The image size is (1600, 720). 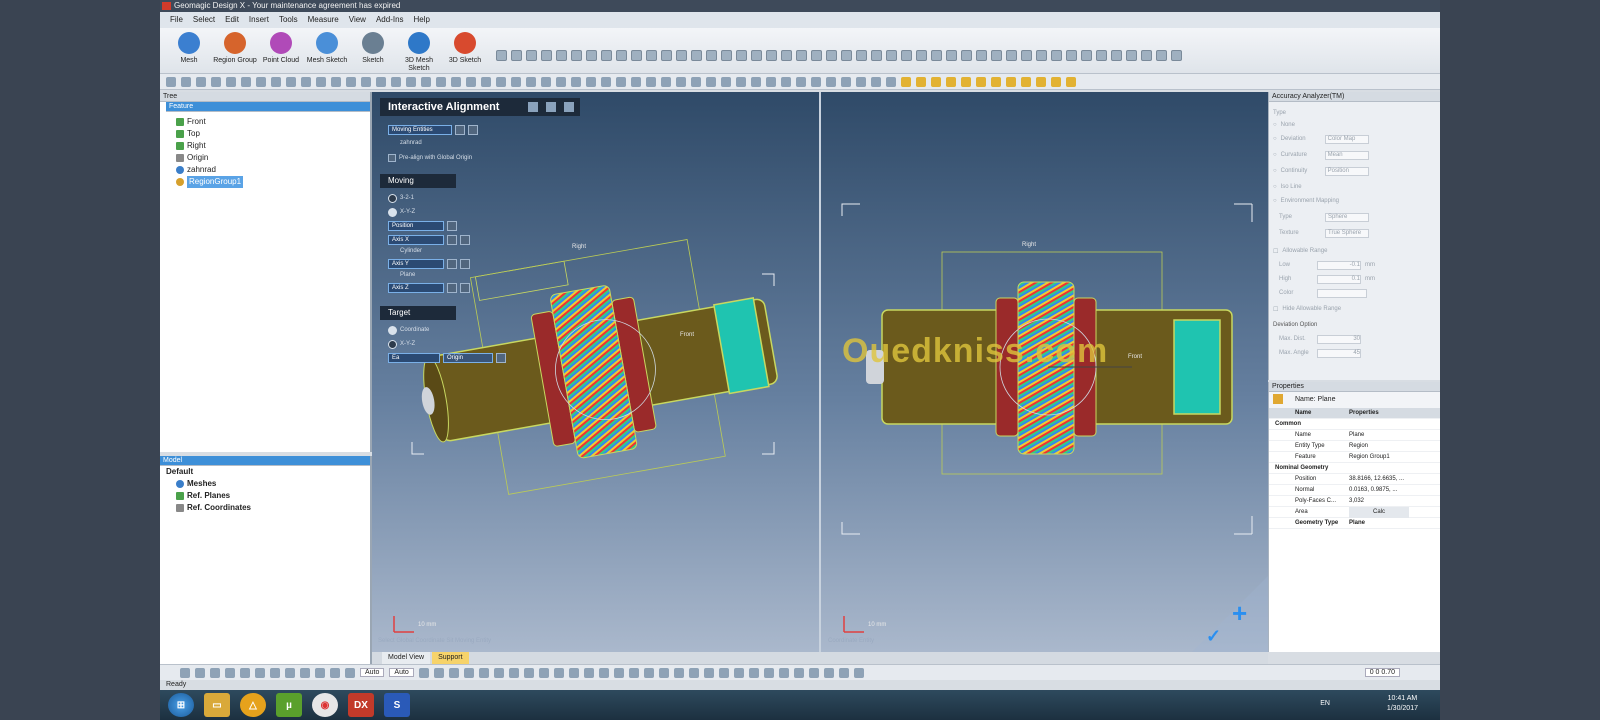 I want to click on tab-model-view: Model View, so click(x=406, y=658).